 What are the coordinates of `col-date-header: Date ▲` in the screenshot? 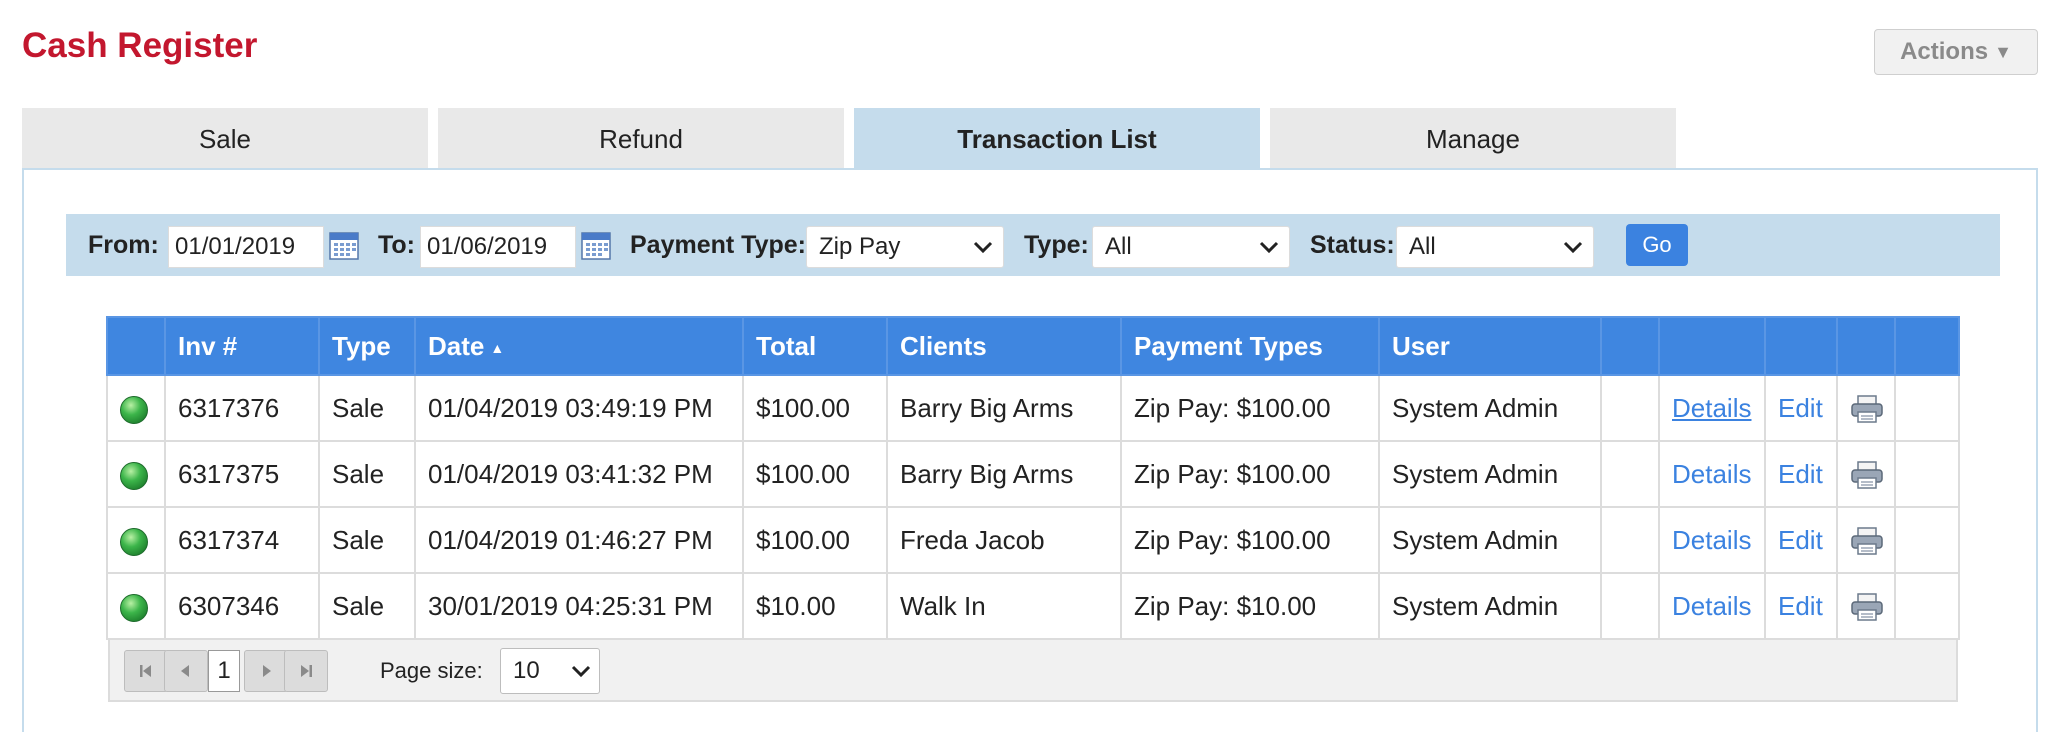 It's located at (579, 346).